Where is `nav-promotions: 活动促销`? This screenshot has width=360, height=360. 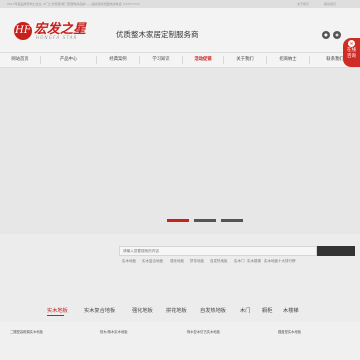 nav-promotions: 活动促销 is located at coordinates (203, 60).